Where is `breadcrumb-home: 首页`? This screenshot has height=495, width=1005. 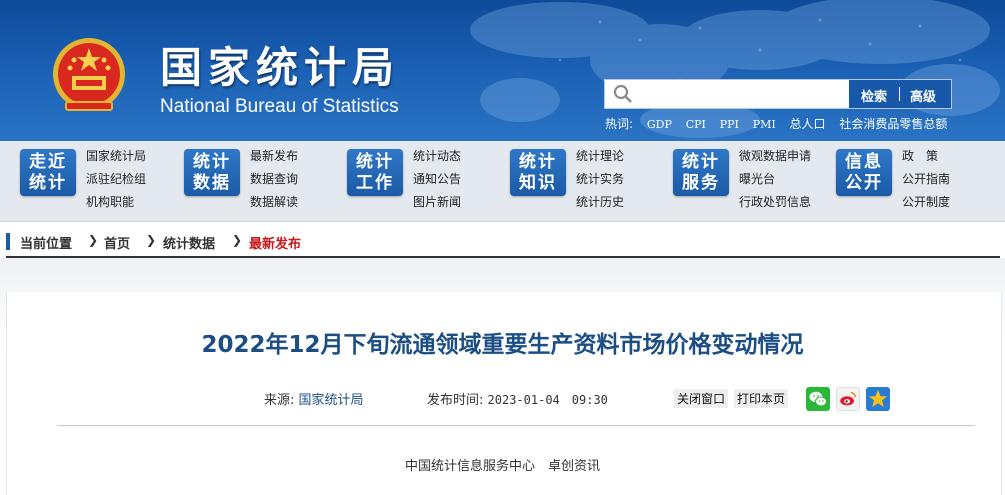 breadcrumb-home: 首页 is located at coordinates (117, 242).